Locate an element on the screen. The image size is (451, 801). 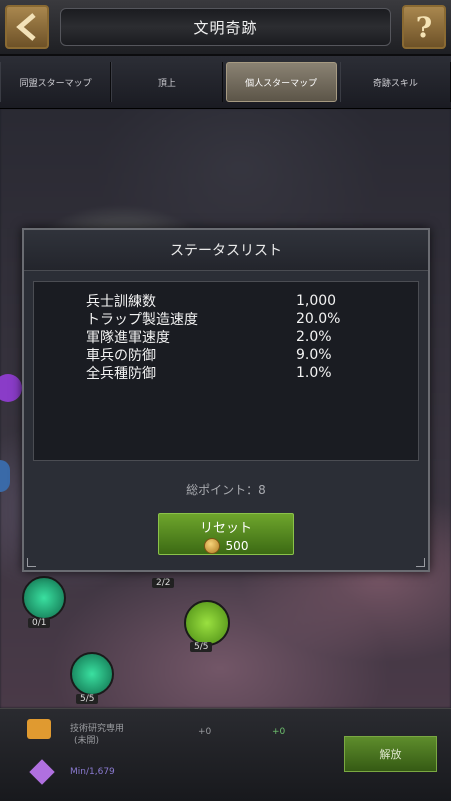
bottom-panel: 技術研究専用 (未開) +0 +0 Min/1,679 解放 is located at coordinates (225, 754).